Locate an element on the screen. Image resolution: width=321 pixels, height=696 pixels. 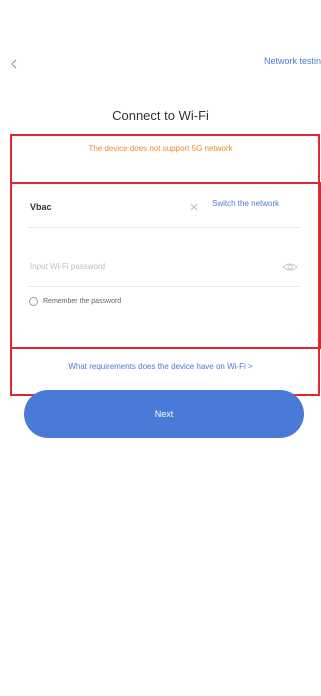
5g-warning-text: The device does not support 5G network is located at coordinates (160, 148).